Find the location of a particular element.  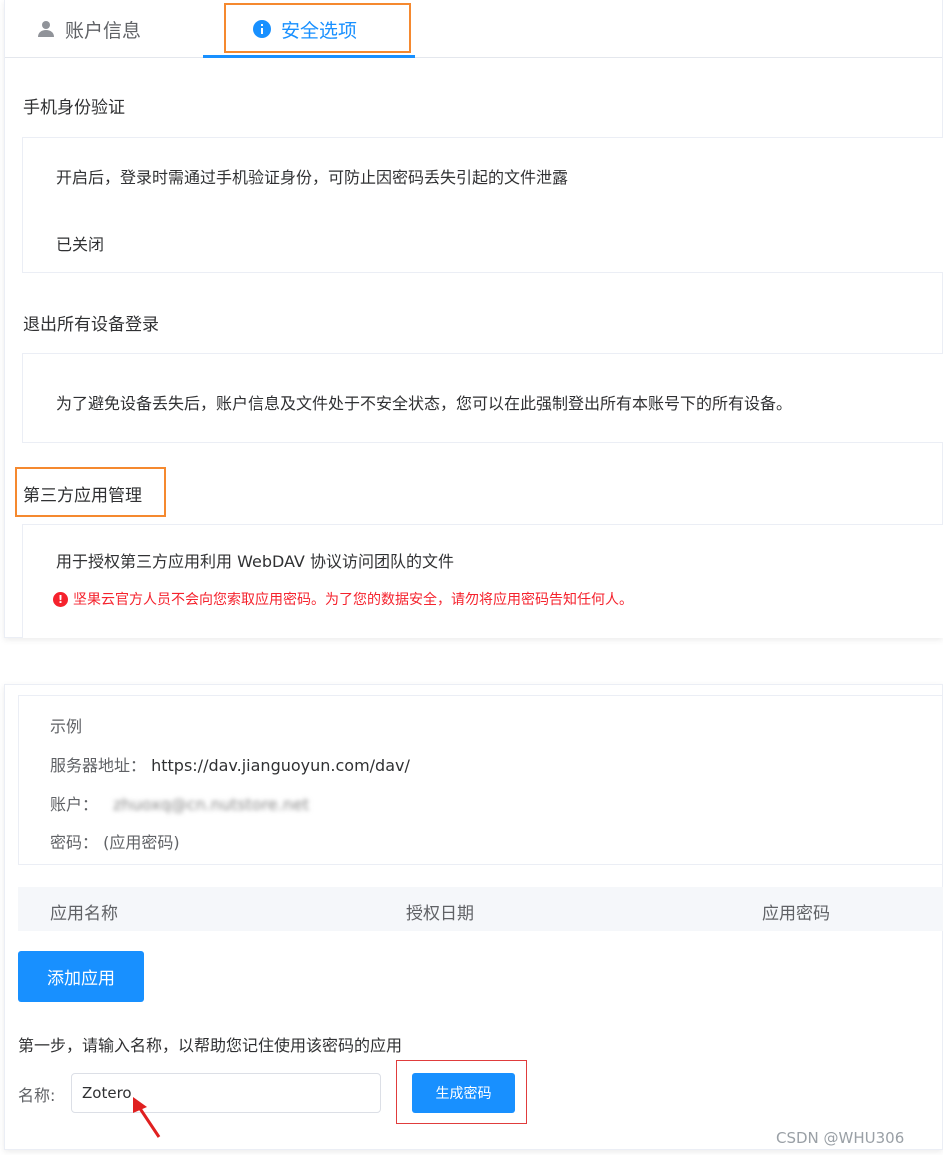

user-icon is located at coordinates (46, 29).